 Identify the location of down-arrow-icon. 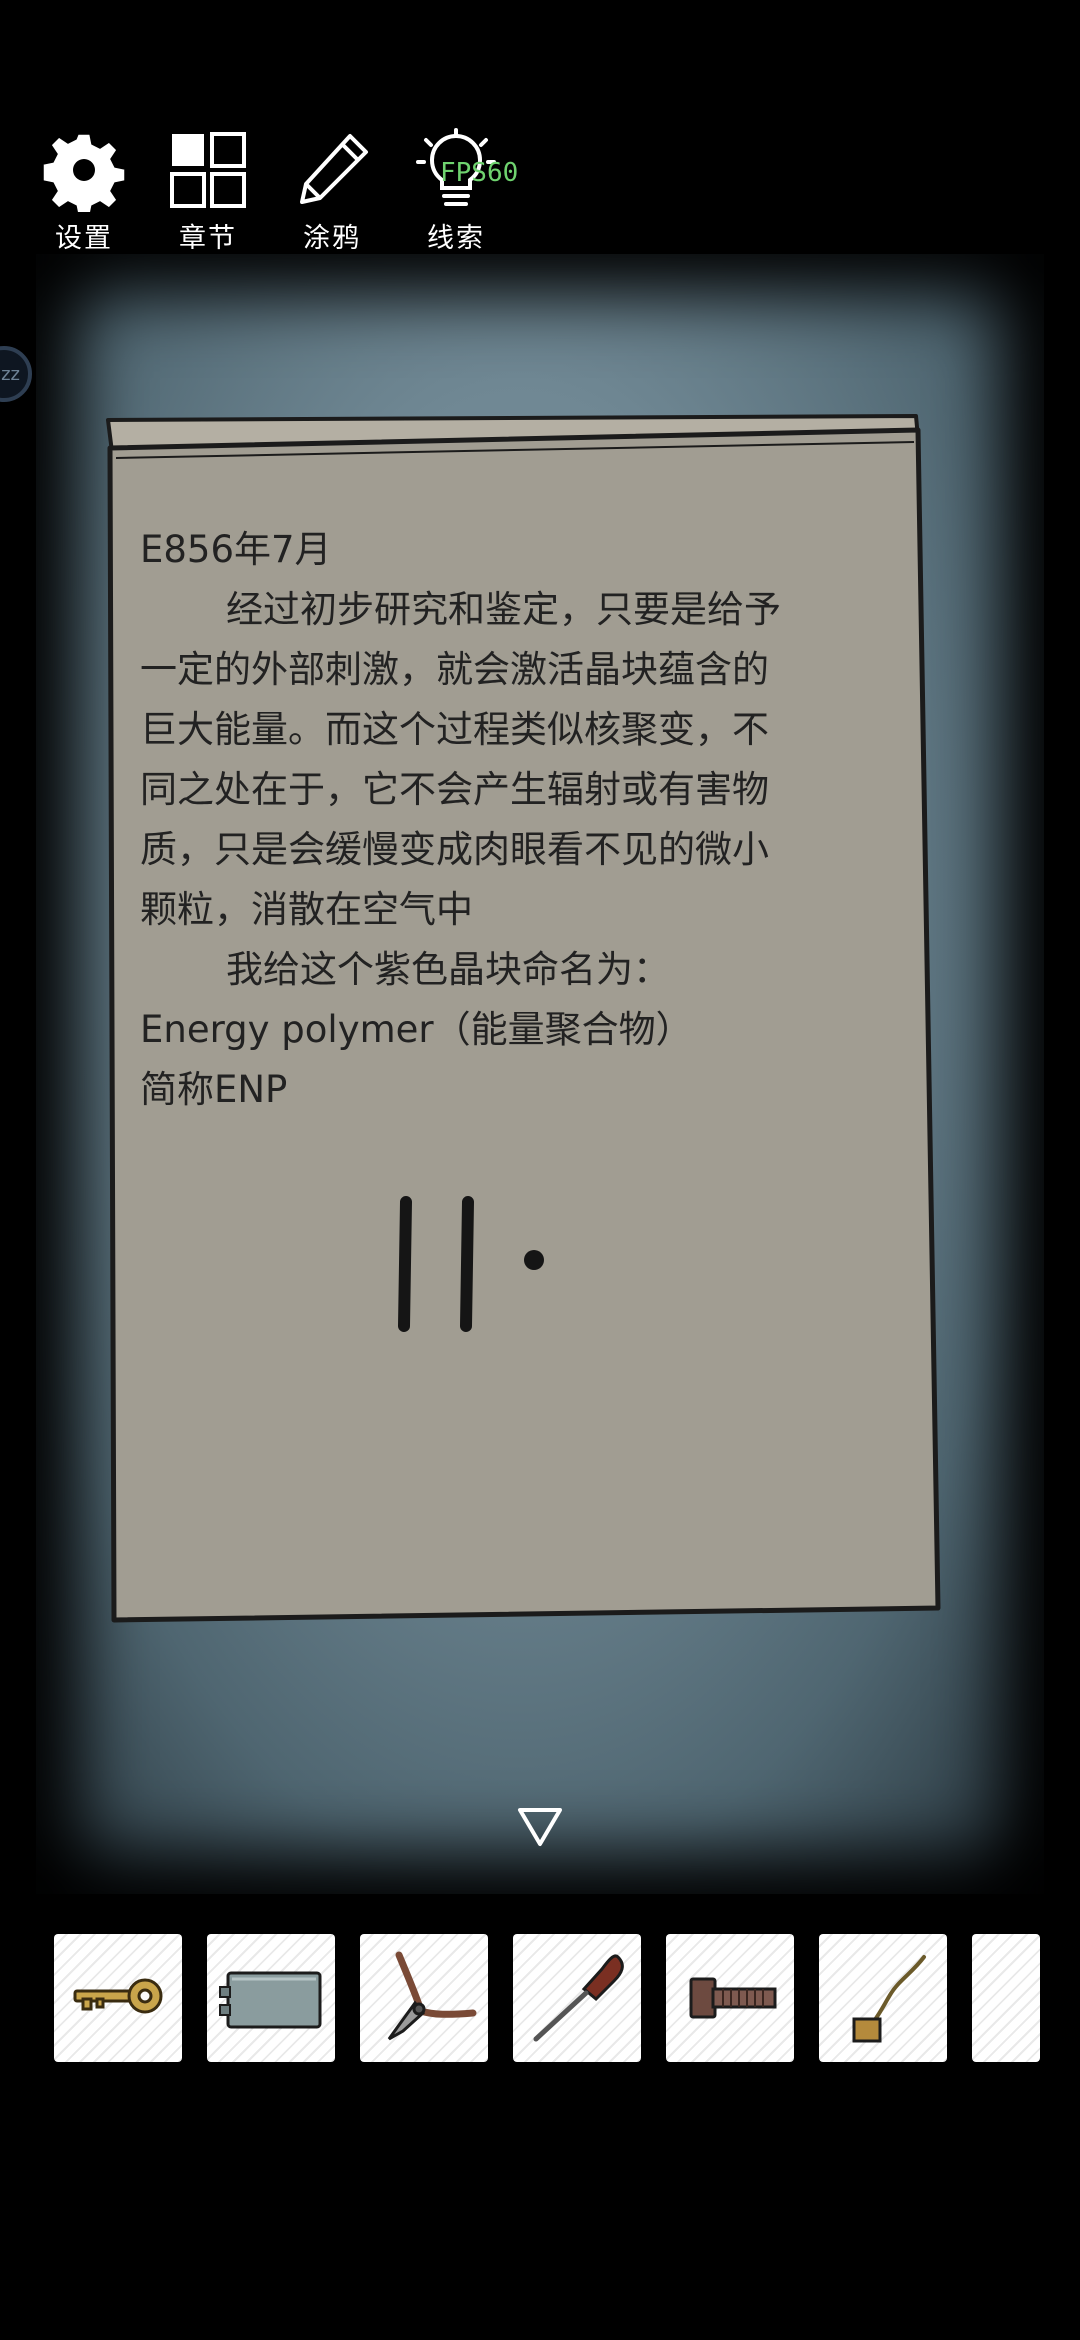
(540, 1827).